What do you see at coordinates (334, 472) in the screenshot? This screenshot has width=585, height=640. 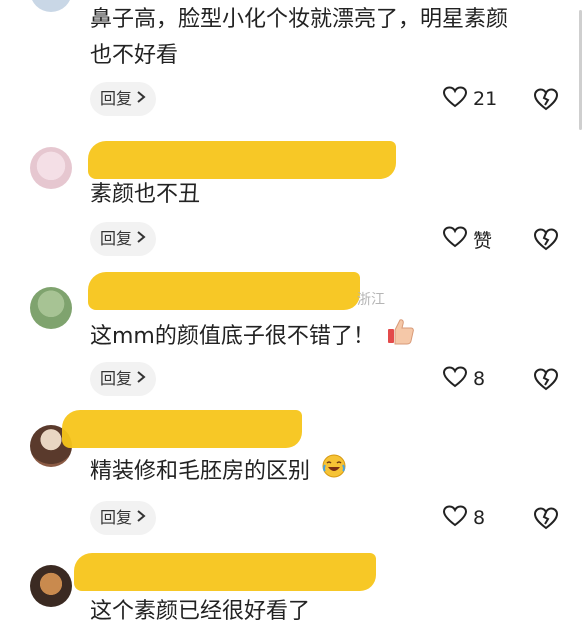 I see `laughing-crying-icon` at bounding box center [334, 472].